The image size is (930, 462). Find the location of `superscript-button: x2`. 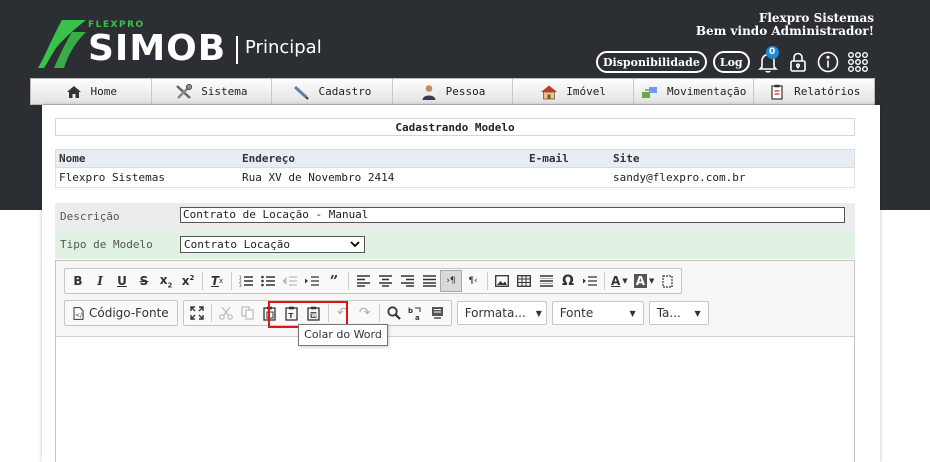

superscript-button: x2 is located at coordinates (188, 281).